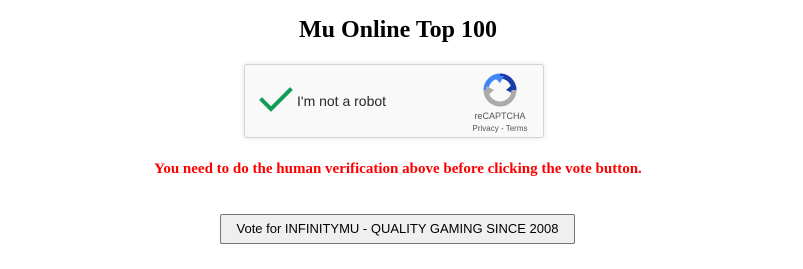 Image resolution: width=803 pixels, height=269 pixels. I want to click on terms-link: Terms, so click(517, 128).